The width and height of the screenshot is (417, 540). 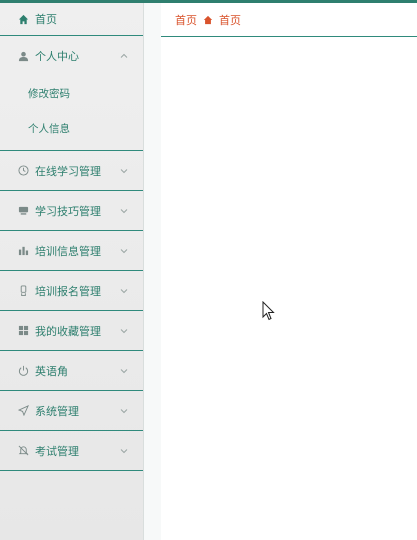 I want to click on sidebar-item-system: 系统管理, so click(x=71, y=411).